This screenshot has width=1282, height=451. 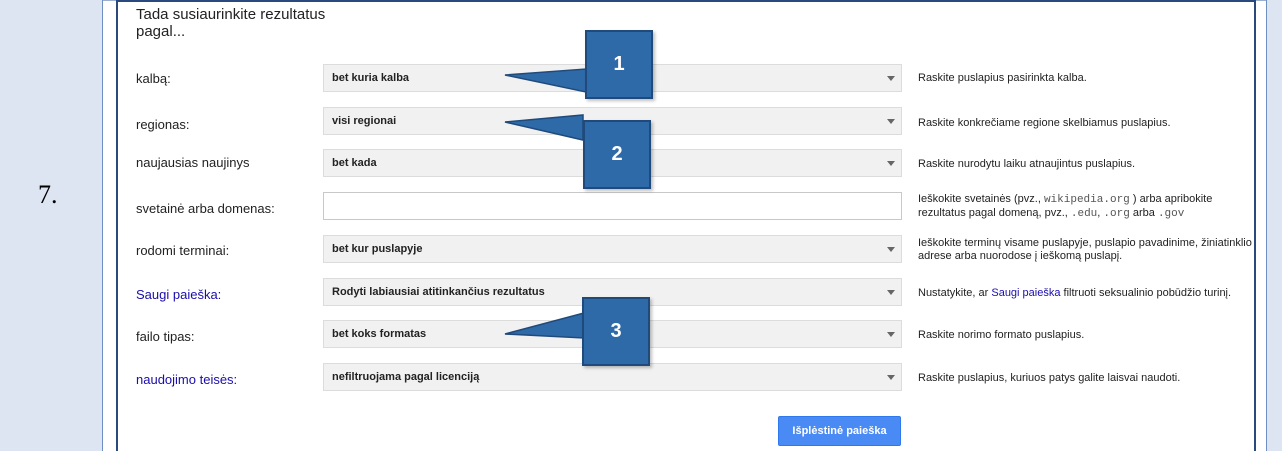 What do you see at coordinates (617, 154) in the screenshot?
I see `callout-2: 2` at bounding box center [617, 154].